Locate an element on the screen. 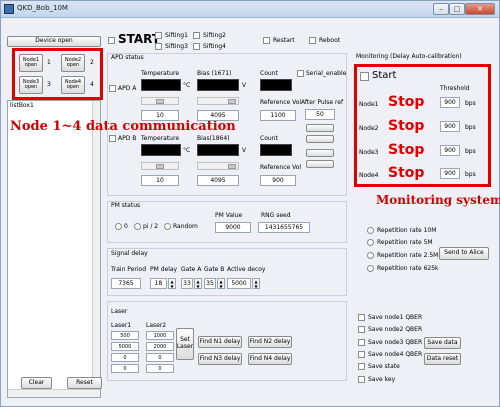  find-n4-delay-button: Find N4 delay is located at coordinates (270, 359).